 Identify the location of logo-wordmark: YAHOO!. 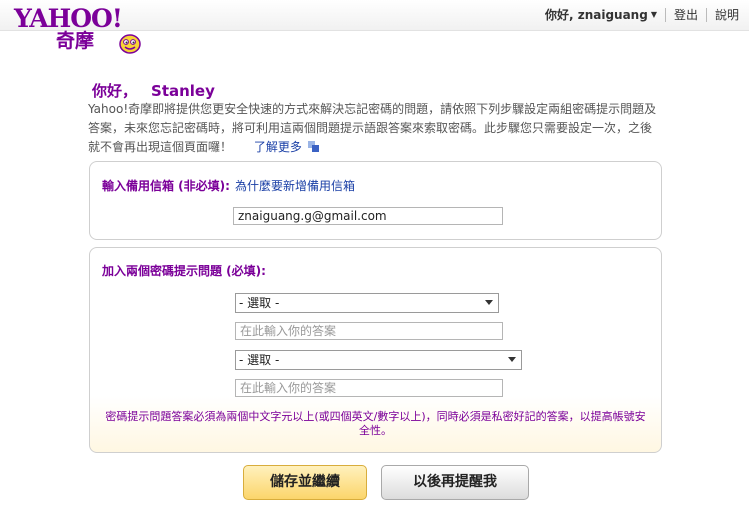
(68, 18).